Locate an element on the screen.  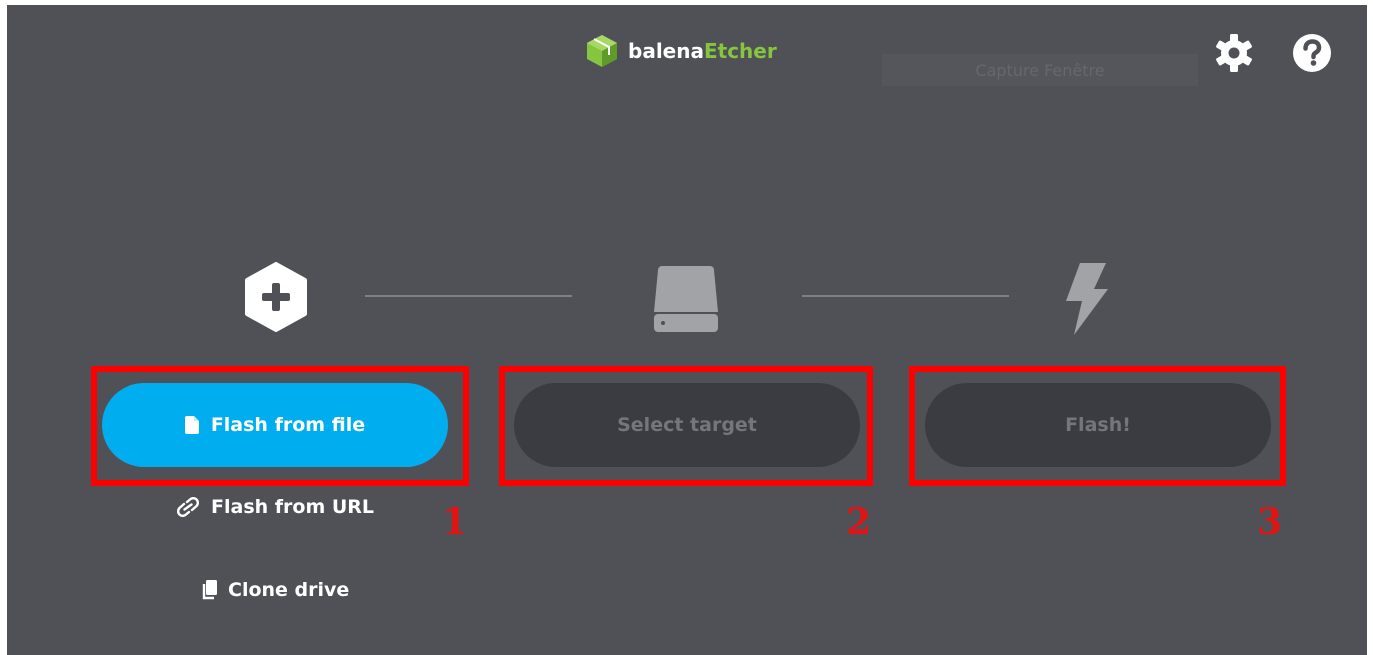
annotation-number-2: 2 is located at coordinates (859, 522).